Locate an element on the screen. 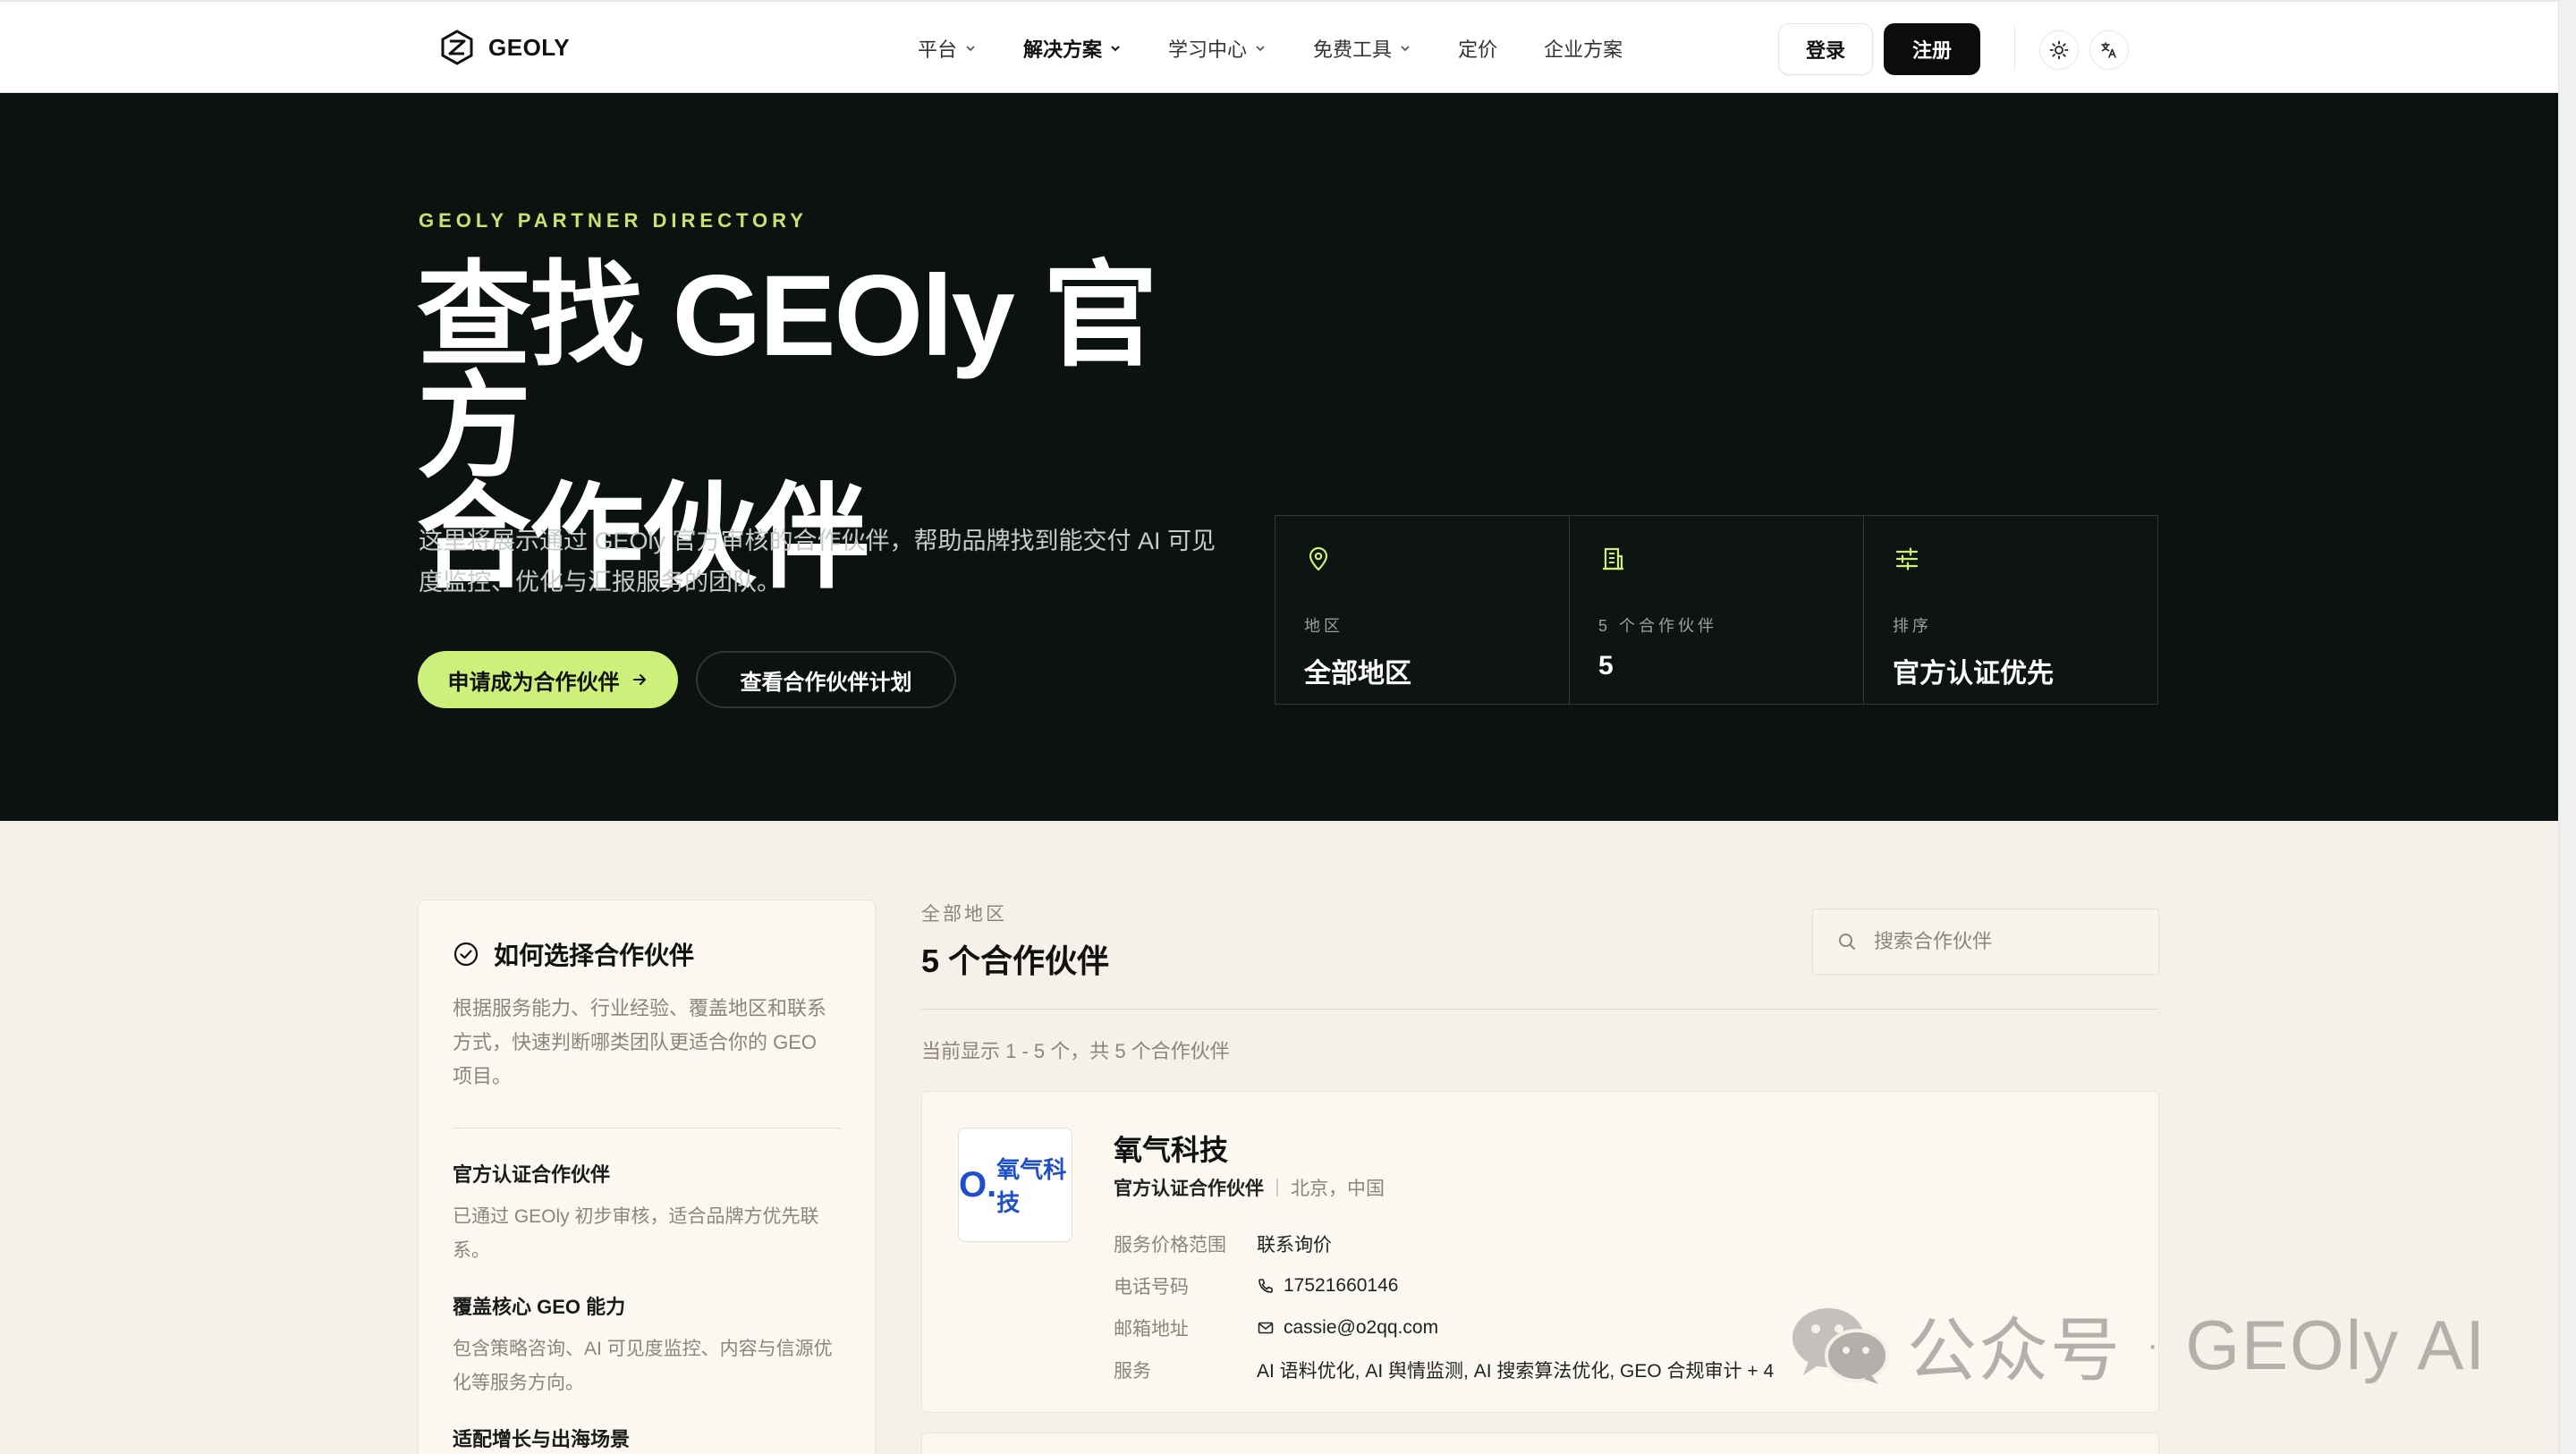  main-menu: 平台 解决方案 学习中心 免费工具 定价 企业方案 is located at coordinates (1293, 49).